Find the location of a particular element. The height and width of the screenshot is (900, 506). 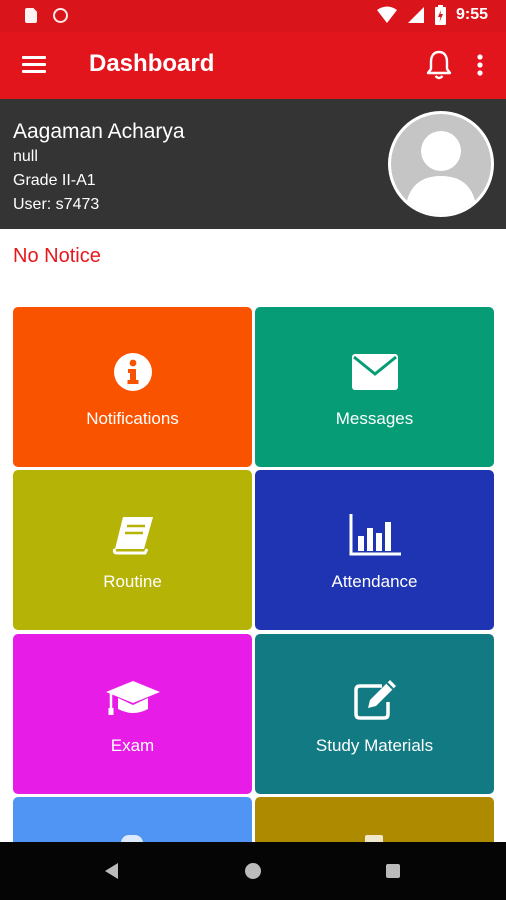

page-title: Dashboard is located at coordinates (152, 63).